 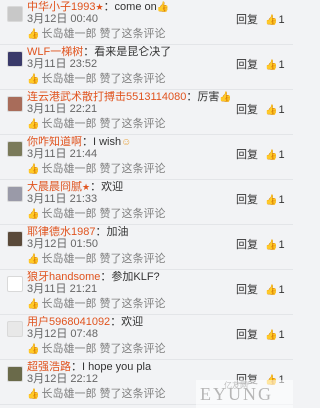 I want to click on comment-text: ：参加KLF?, so click(x=130, y=277).